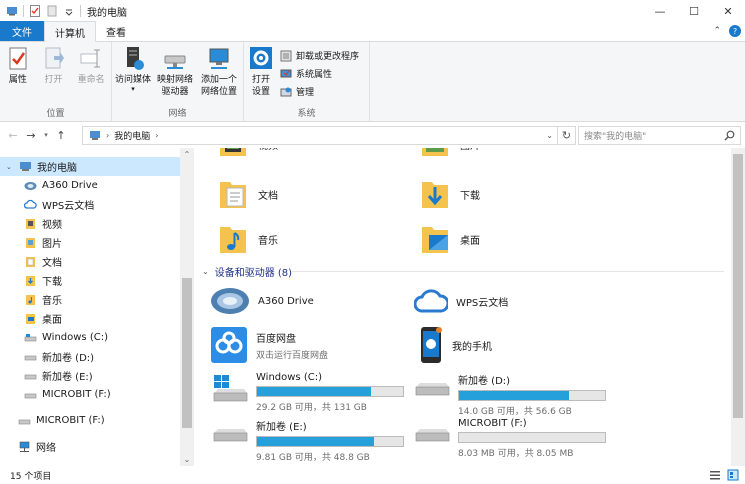  What do you see at coordinates (461, 301) in the screenshot?
I see `device-wps: WPS云文档` at bounding box center [461, 301].